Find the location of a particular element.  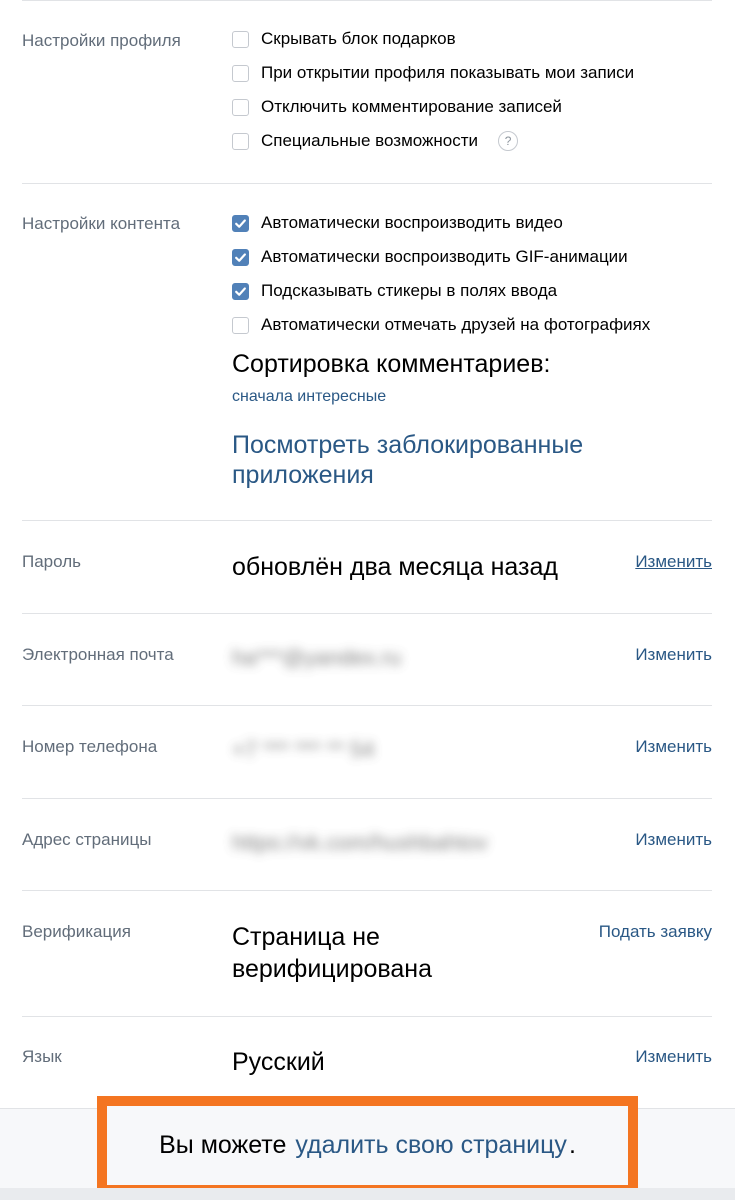

comment-sort-link: сначала интересные is located at coordinates (309, 397).